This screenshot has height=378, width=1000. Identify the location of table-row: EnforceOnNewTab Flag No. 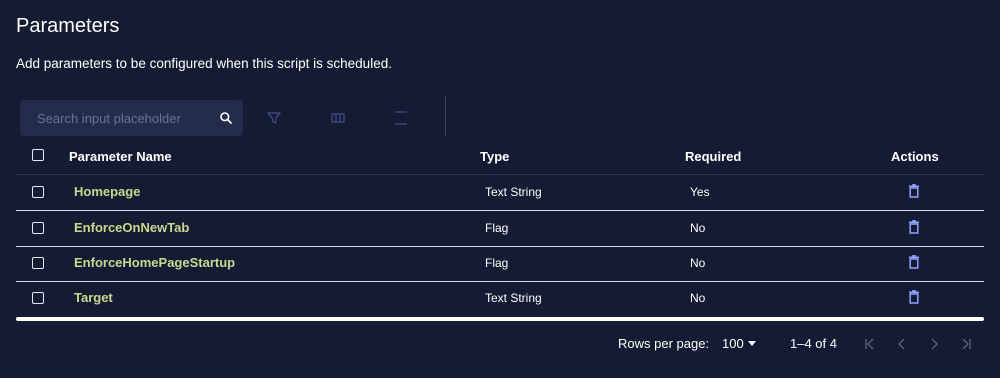
(500, 229).